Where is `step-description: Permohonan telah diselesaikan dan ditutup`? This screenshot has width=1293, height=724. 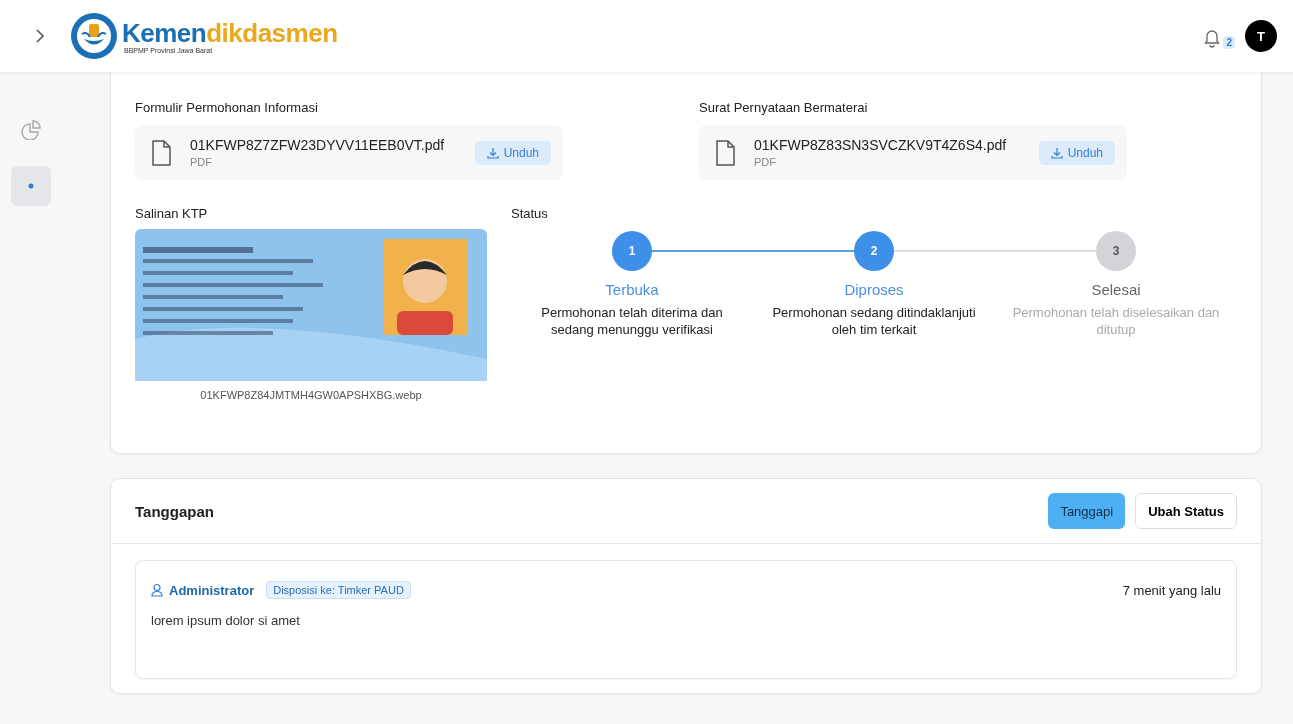 step-description: Permohonan telah diselesaikan dan ditutup is located at coordinates (1116, 321).